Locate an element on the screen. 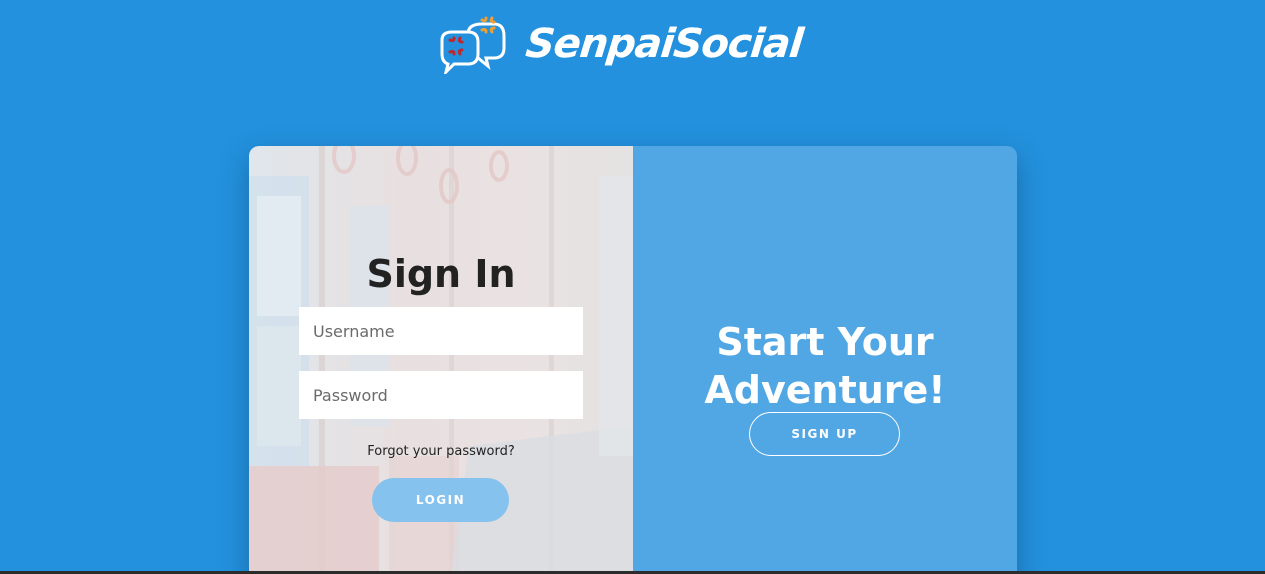 The height and width of the screenshot is (574, 1265). brand-logo: SenpaiSocial is located at coordinates (621, 44).